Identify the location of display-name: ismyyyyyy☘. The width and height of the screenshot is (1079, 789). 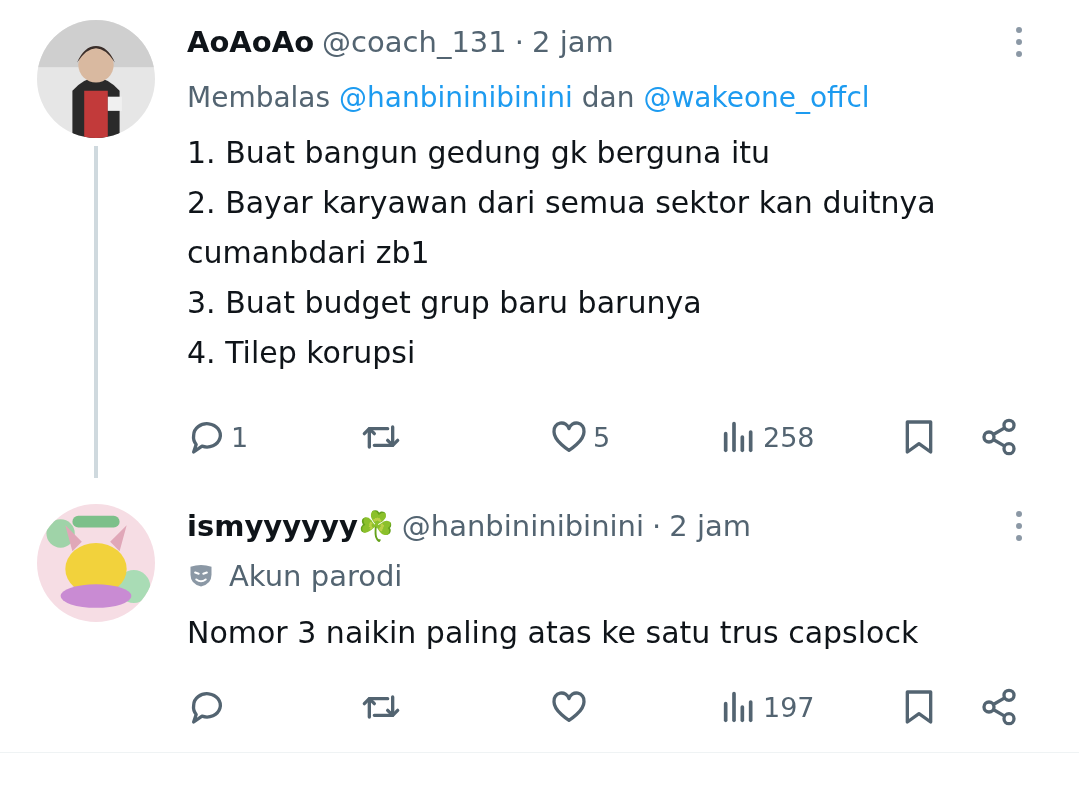
(290, 526).